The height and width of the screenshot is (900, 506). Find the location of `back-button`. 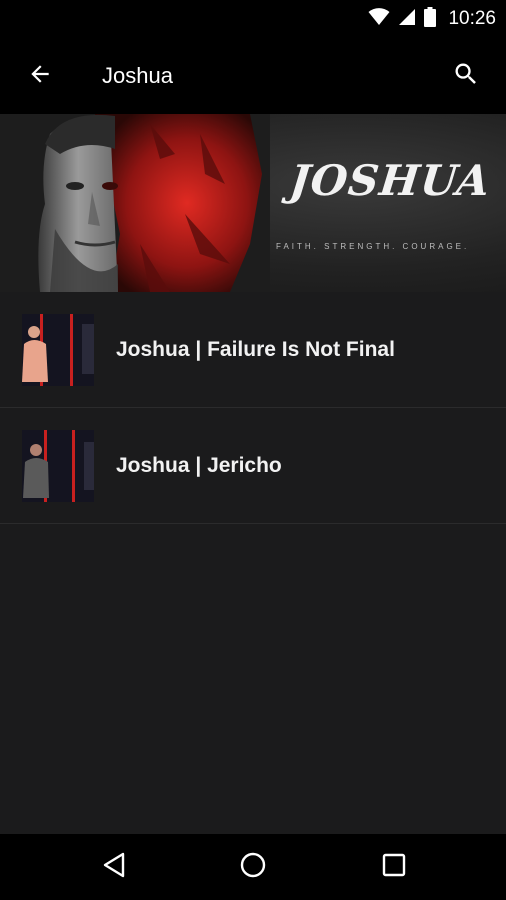

back-button is located at coordinates (40, 76).